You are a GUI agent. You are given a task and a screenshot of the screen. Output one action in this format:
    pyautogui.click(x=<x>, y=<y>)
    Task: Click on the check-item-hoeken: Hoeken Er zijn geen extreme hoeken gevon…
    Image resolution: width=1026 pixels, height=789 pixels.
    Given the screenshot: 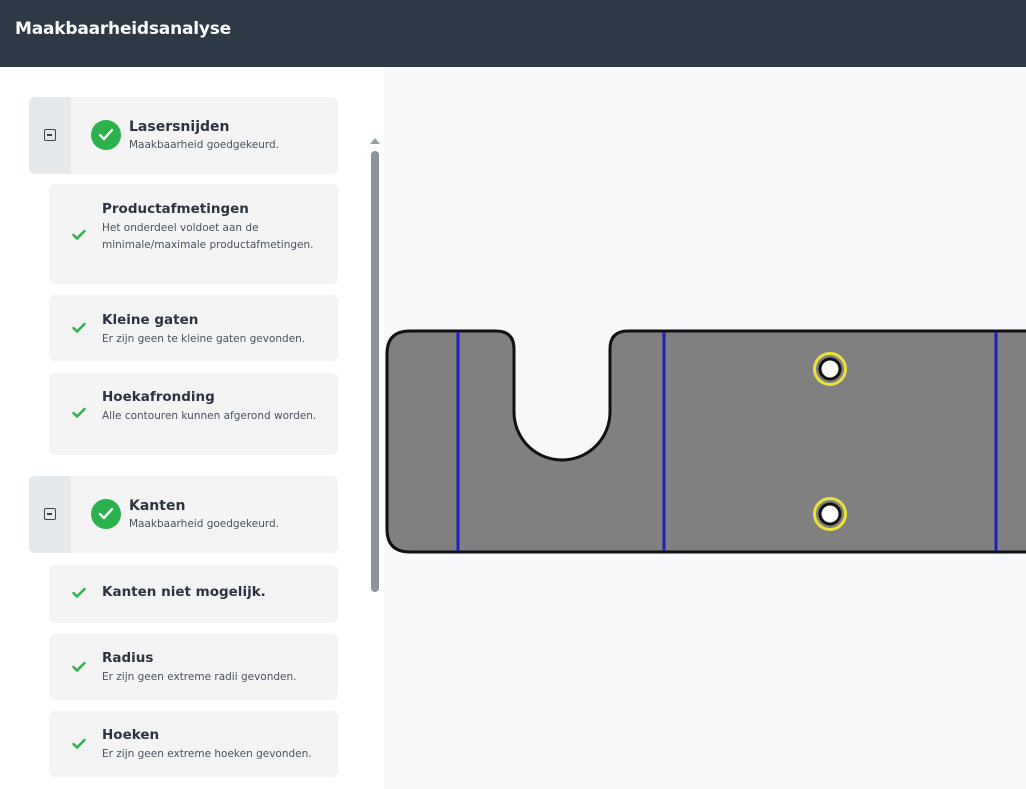 What is the action you would take?
    pyautogui.click(x=193, y=744)
    